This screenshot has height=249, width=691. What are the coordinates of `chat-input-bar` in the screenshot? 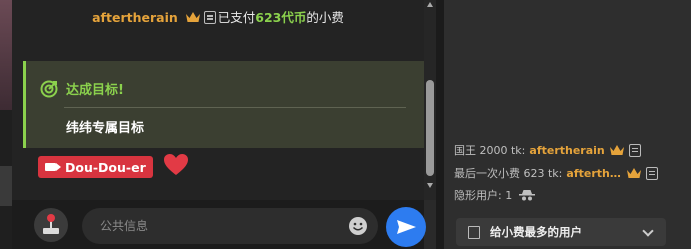 It's located at (219, 224).